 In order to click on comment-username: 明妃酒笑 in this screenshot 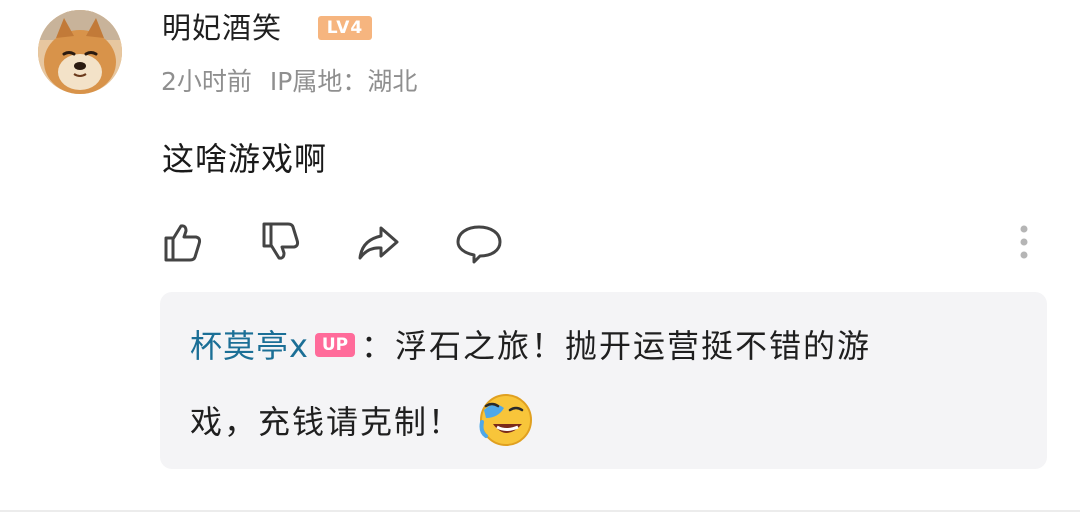, I will do `click(222, 28)`.